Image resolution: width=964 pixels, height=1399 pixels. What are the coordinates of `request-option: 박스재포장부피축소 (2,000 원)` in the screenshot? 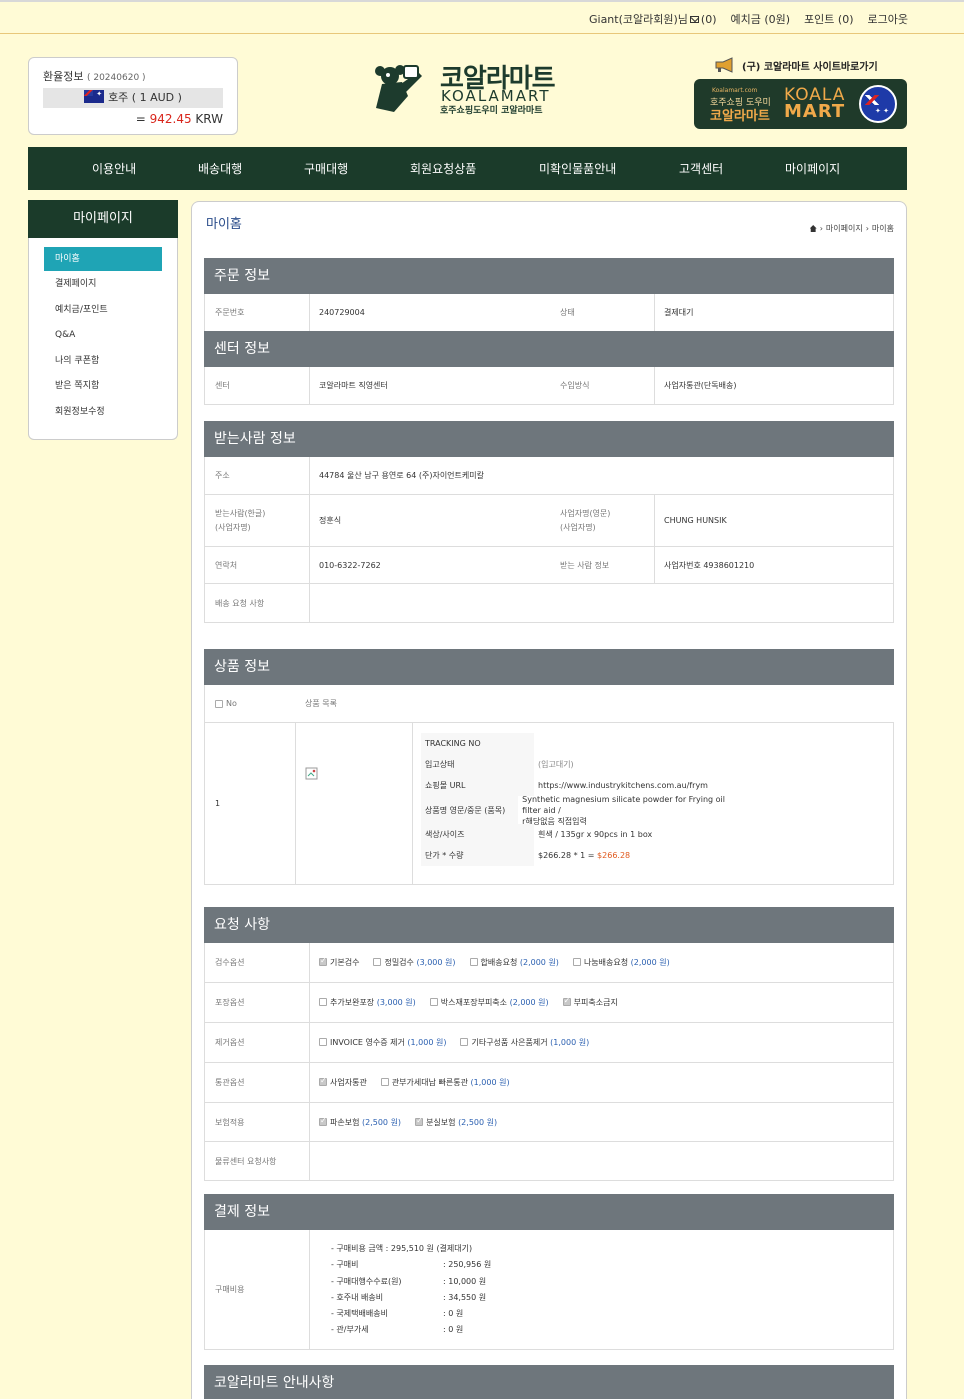 It's located at (489, 1002).